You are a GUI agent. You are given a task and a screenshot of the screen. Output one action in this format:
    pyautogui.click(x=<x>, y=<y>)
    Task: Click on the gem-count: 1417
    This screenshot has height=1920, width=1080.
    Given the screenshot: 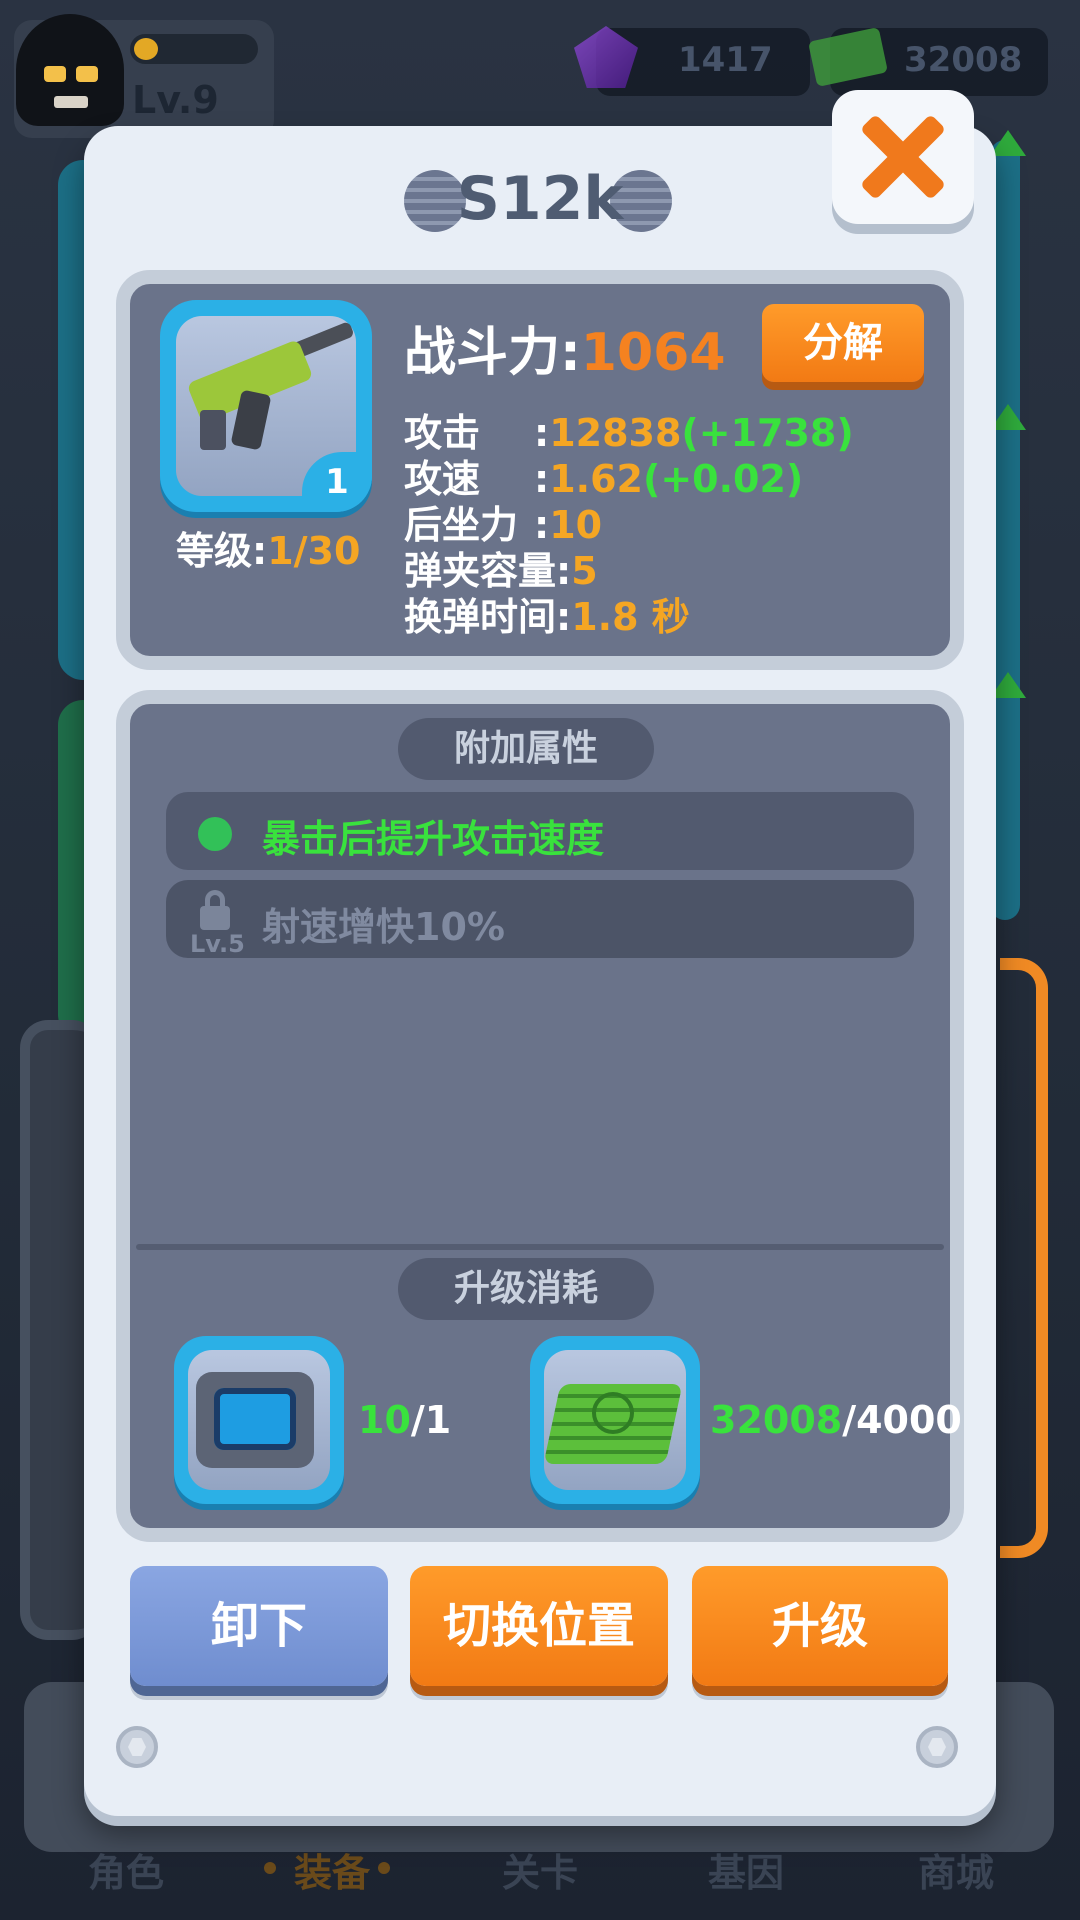 What is the action you would take?
    pyautogui.click(x=725, y=60)
    